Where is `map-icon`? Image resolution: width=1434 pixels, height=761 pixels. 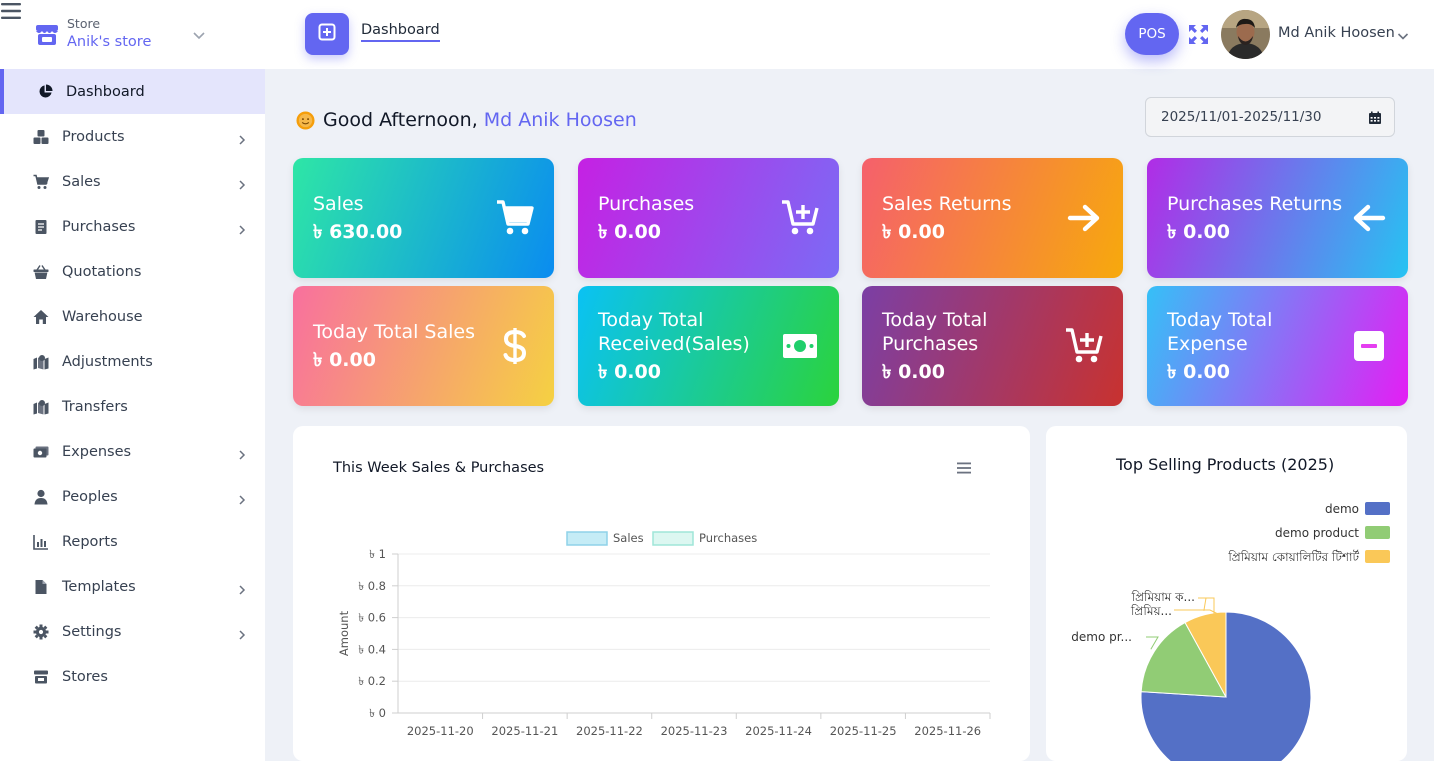 map-icon is located at coordinates (41, 362).